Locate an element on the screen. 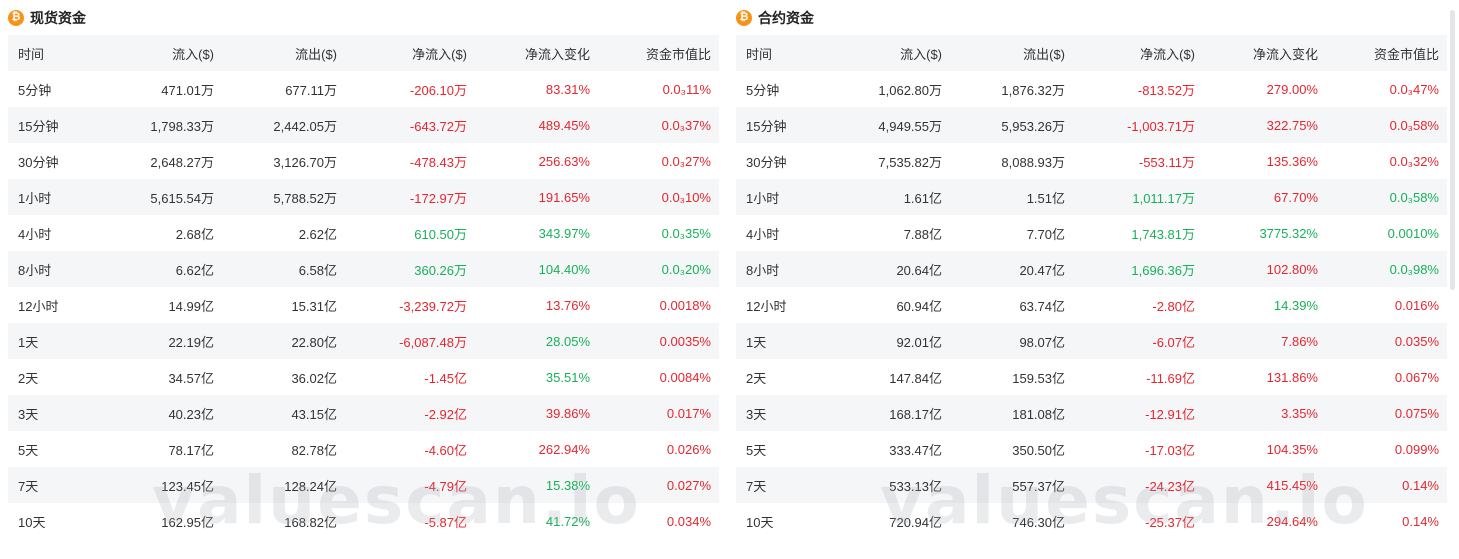 Image resolution: width=1459 pixels, height=559 pixels. cell-net-inflow: -24.23亿 is located at coordinates (1138, 485).